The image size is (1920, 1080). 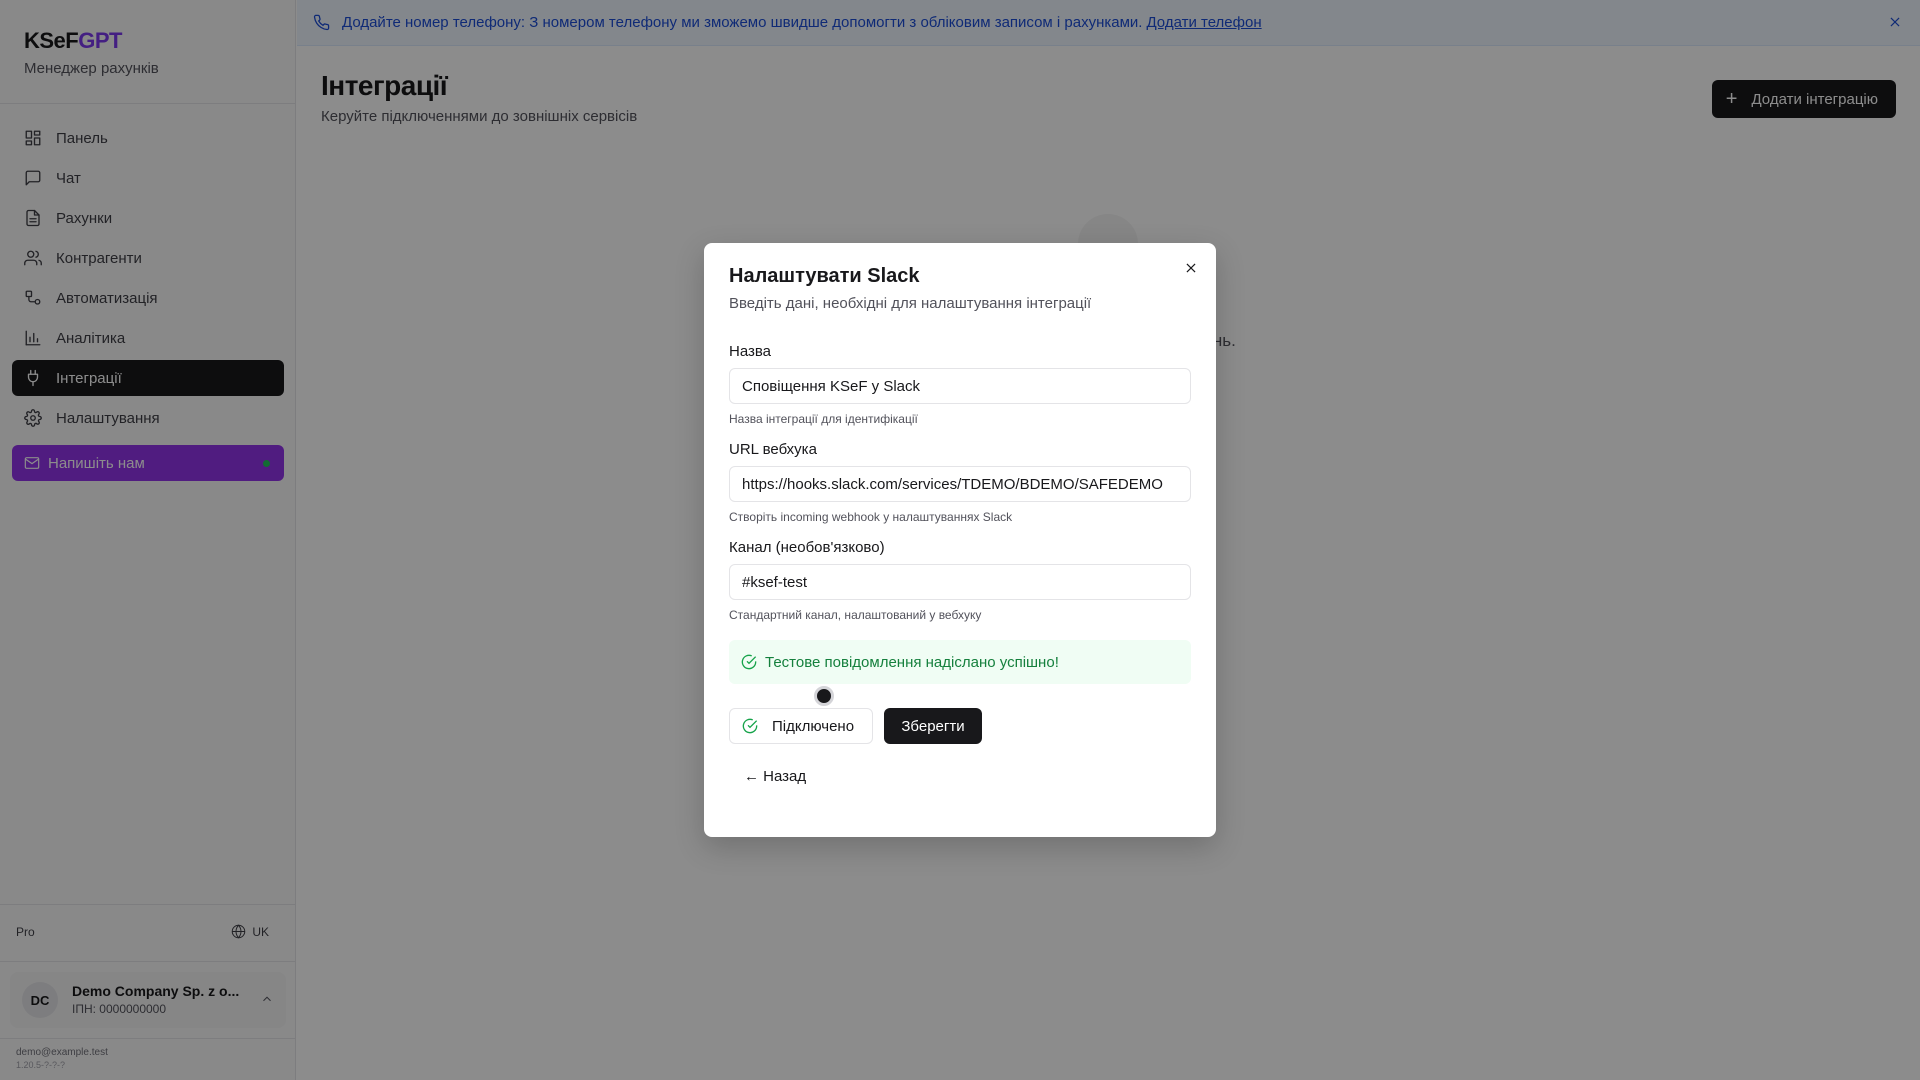 What do you see at coordinates (807, 547) in the screenshot?
I see `channel-label: Канал (необов'язково)` at bounding box center [807, 547].